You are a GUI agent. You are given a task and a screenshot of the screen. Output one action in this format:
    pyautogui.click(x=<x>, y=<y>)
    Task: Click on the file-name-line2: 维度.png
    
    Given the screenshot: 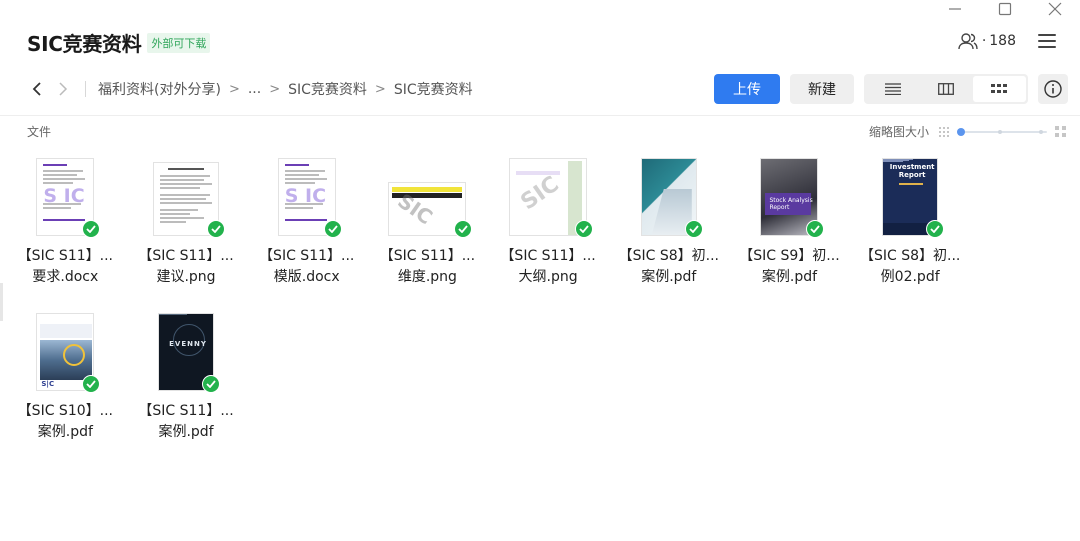 What is the action you would take?
    pyautogui.click(x=427, y=277)
    